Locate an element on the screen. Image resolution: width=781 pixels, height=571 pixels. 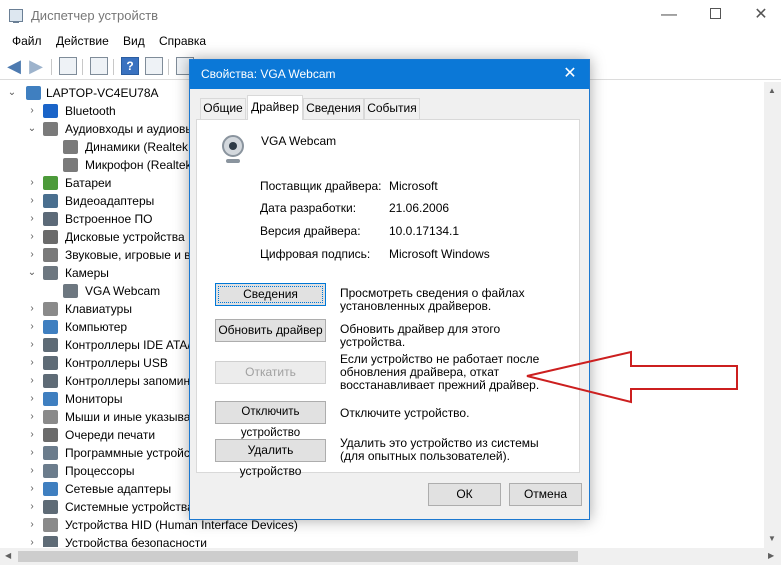
storage-controller-icon is located at coordinates (50, 381).